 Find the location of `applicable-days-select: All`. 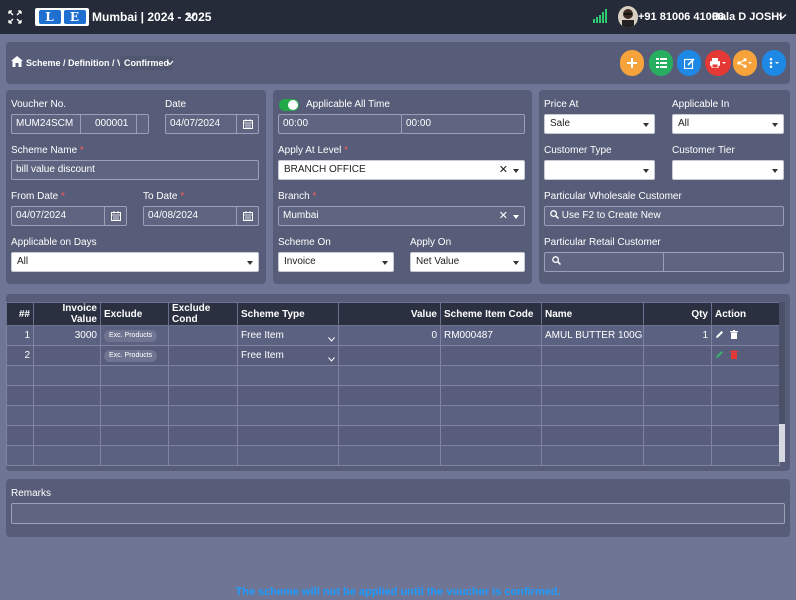

applicable-days-select: All is located at coordinates (135, 262).